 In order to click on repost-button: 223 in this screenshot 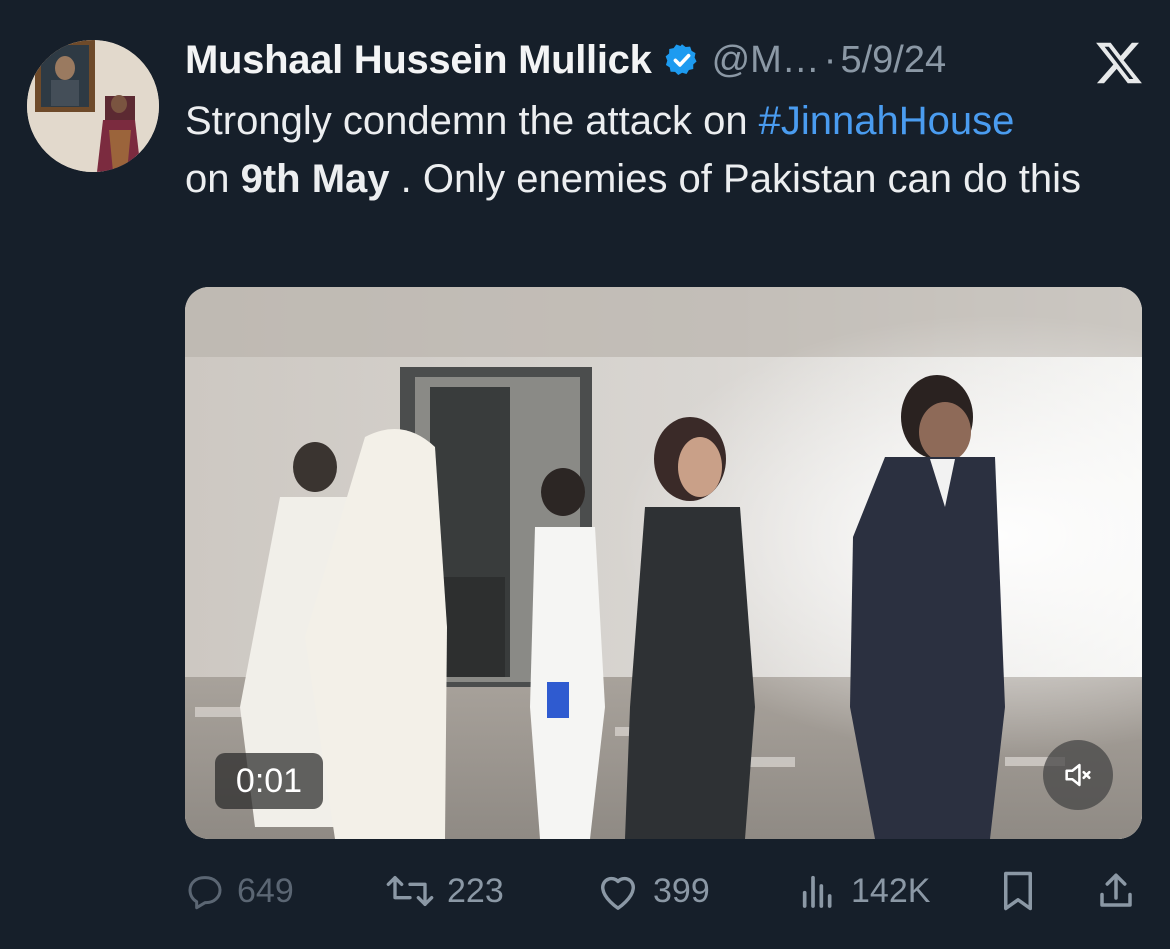, I will do `click(444, 891)`.